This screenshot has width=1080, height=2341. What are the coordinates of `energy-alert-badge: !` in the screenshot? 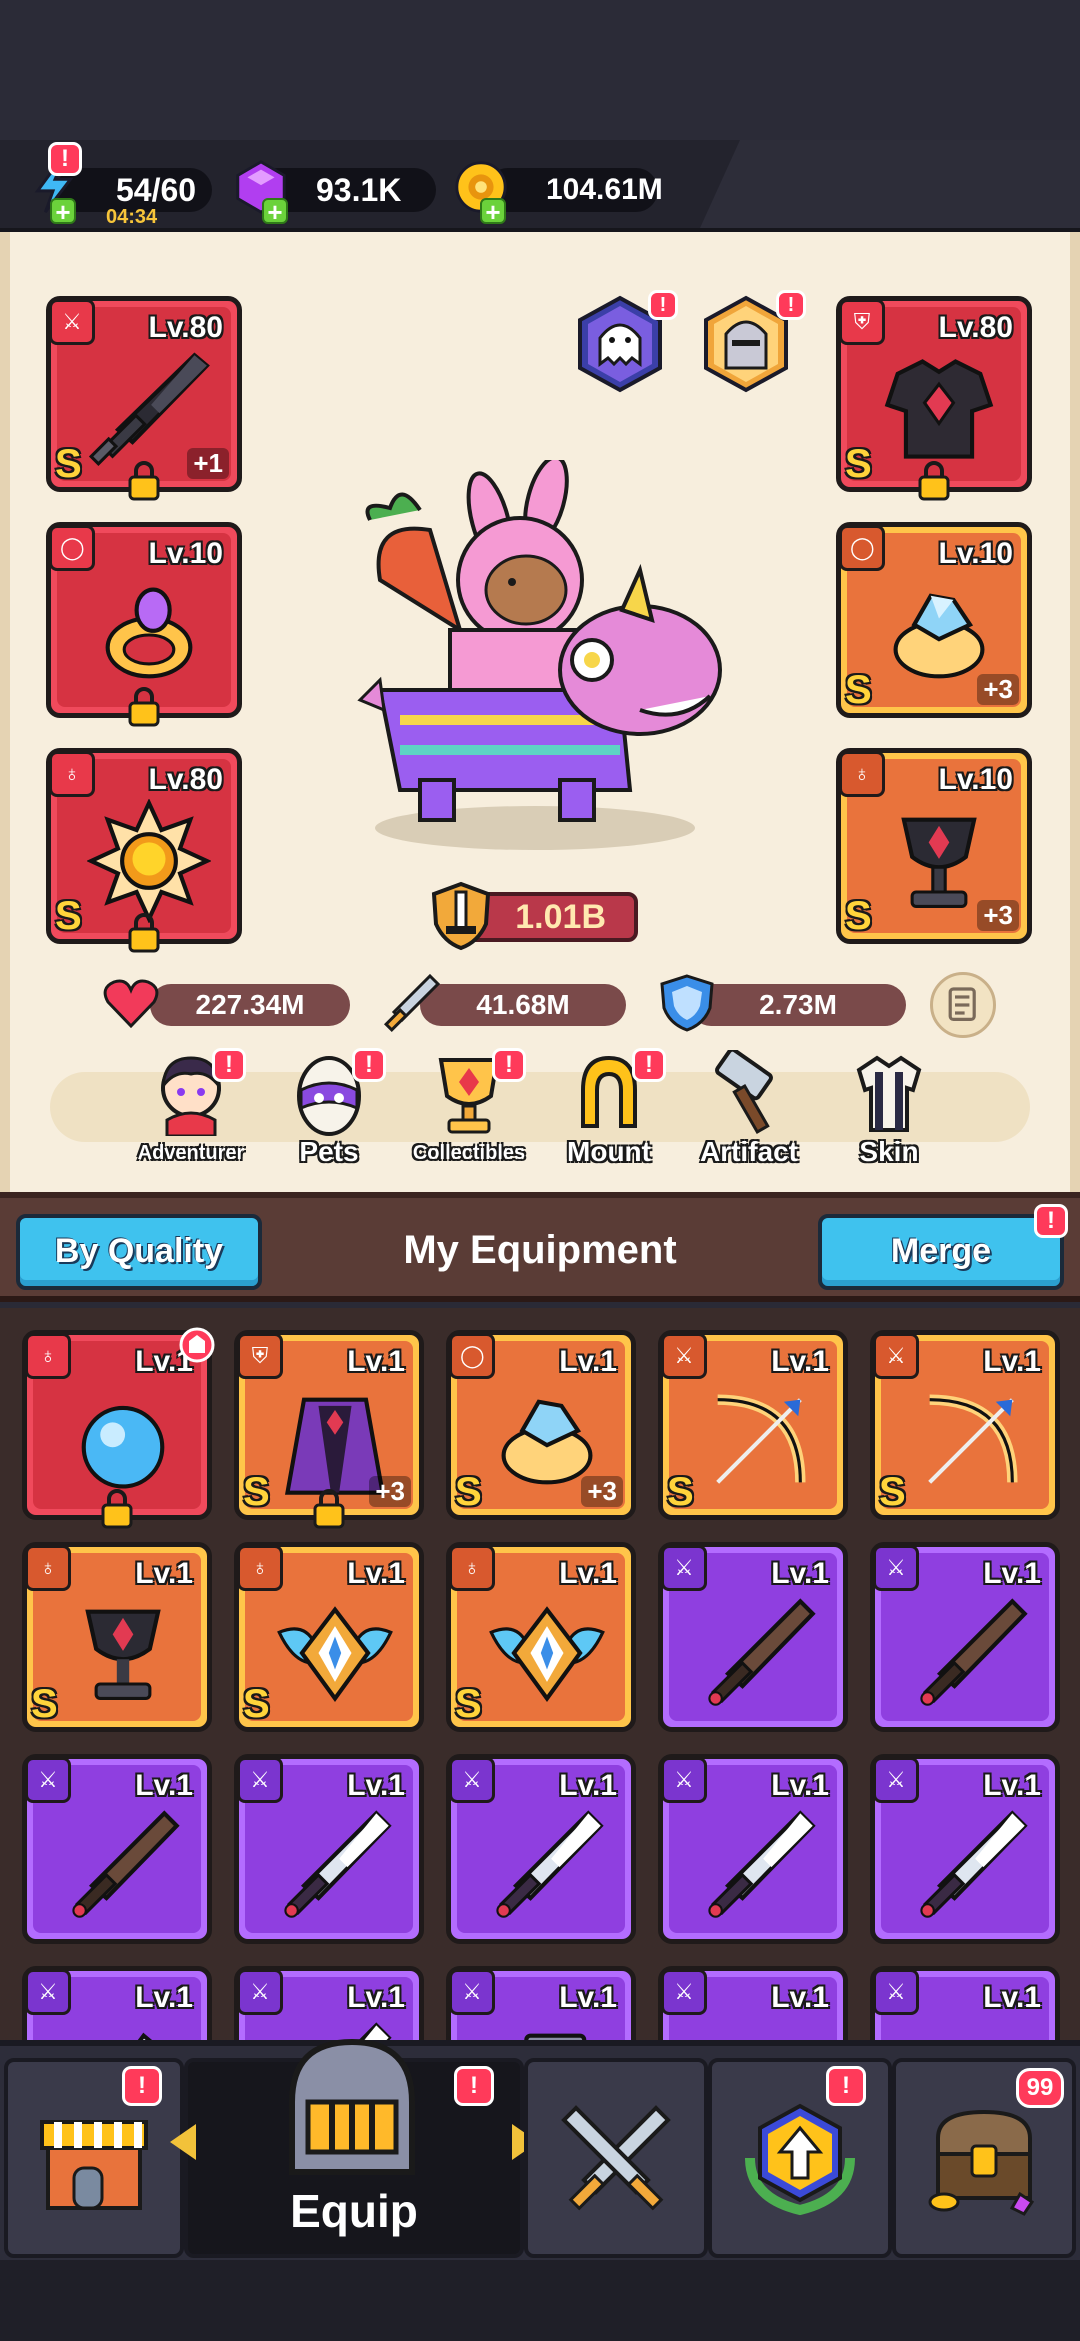 It's located at (65, 159).